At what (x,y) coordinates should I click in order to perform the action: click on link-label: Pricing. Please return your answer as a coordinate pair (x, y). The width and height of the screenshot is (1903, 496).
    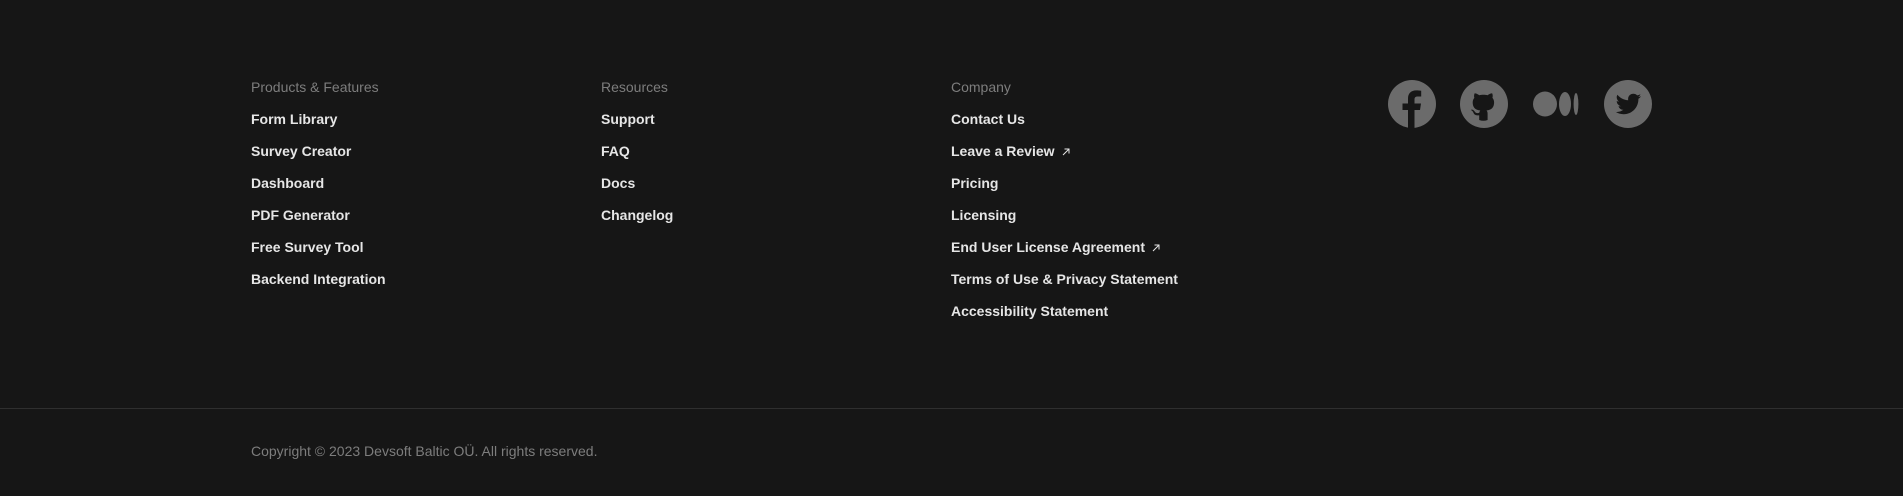
    Looking at the image, I should click on (975, 183).